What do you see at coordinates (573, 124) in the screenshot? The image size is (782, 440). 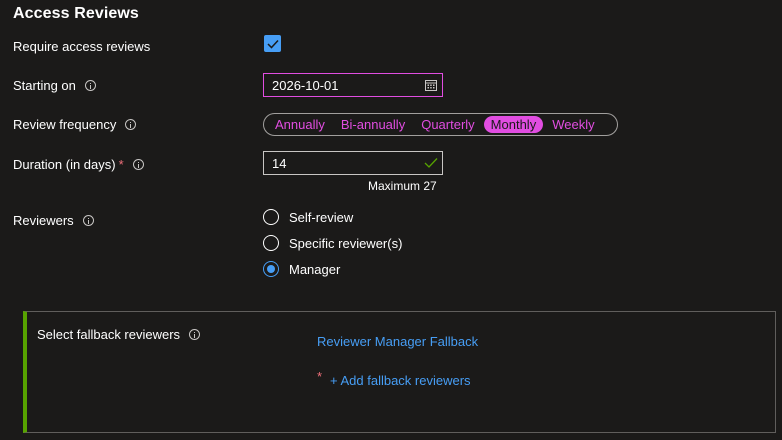 I see `frequency-option-weekly: Weekly` at bounding box center [573, 124].